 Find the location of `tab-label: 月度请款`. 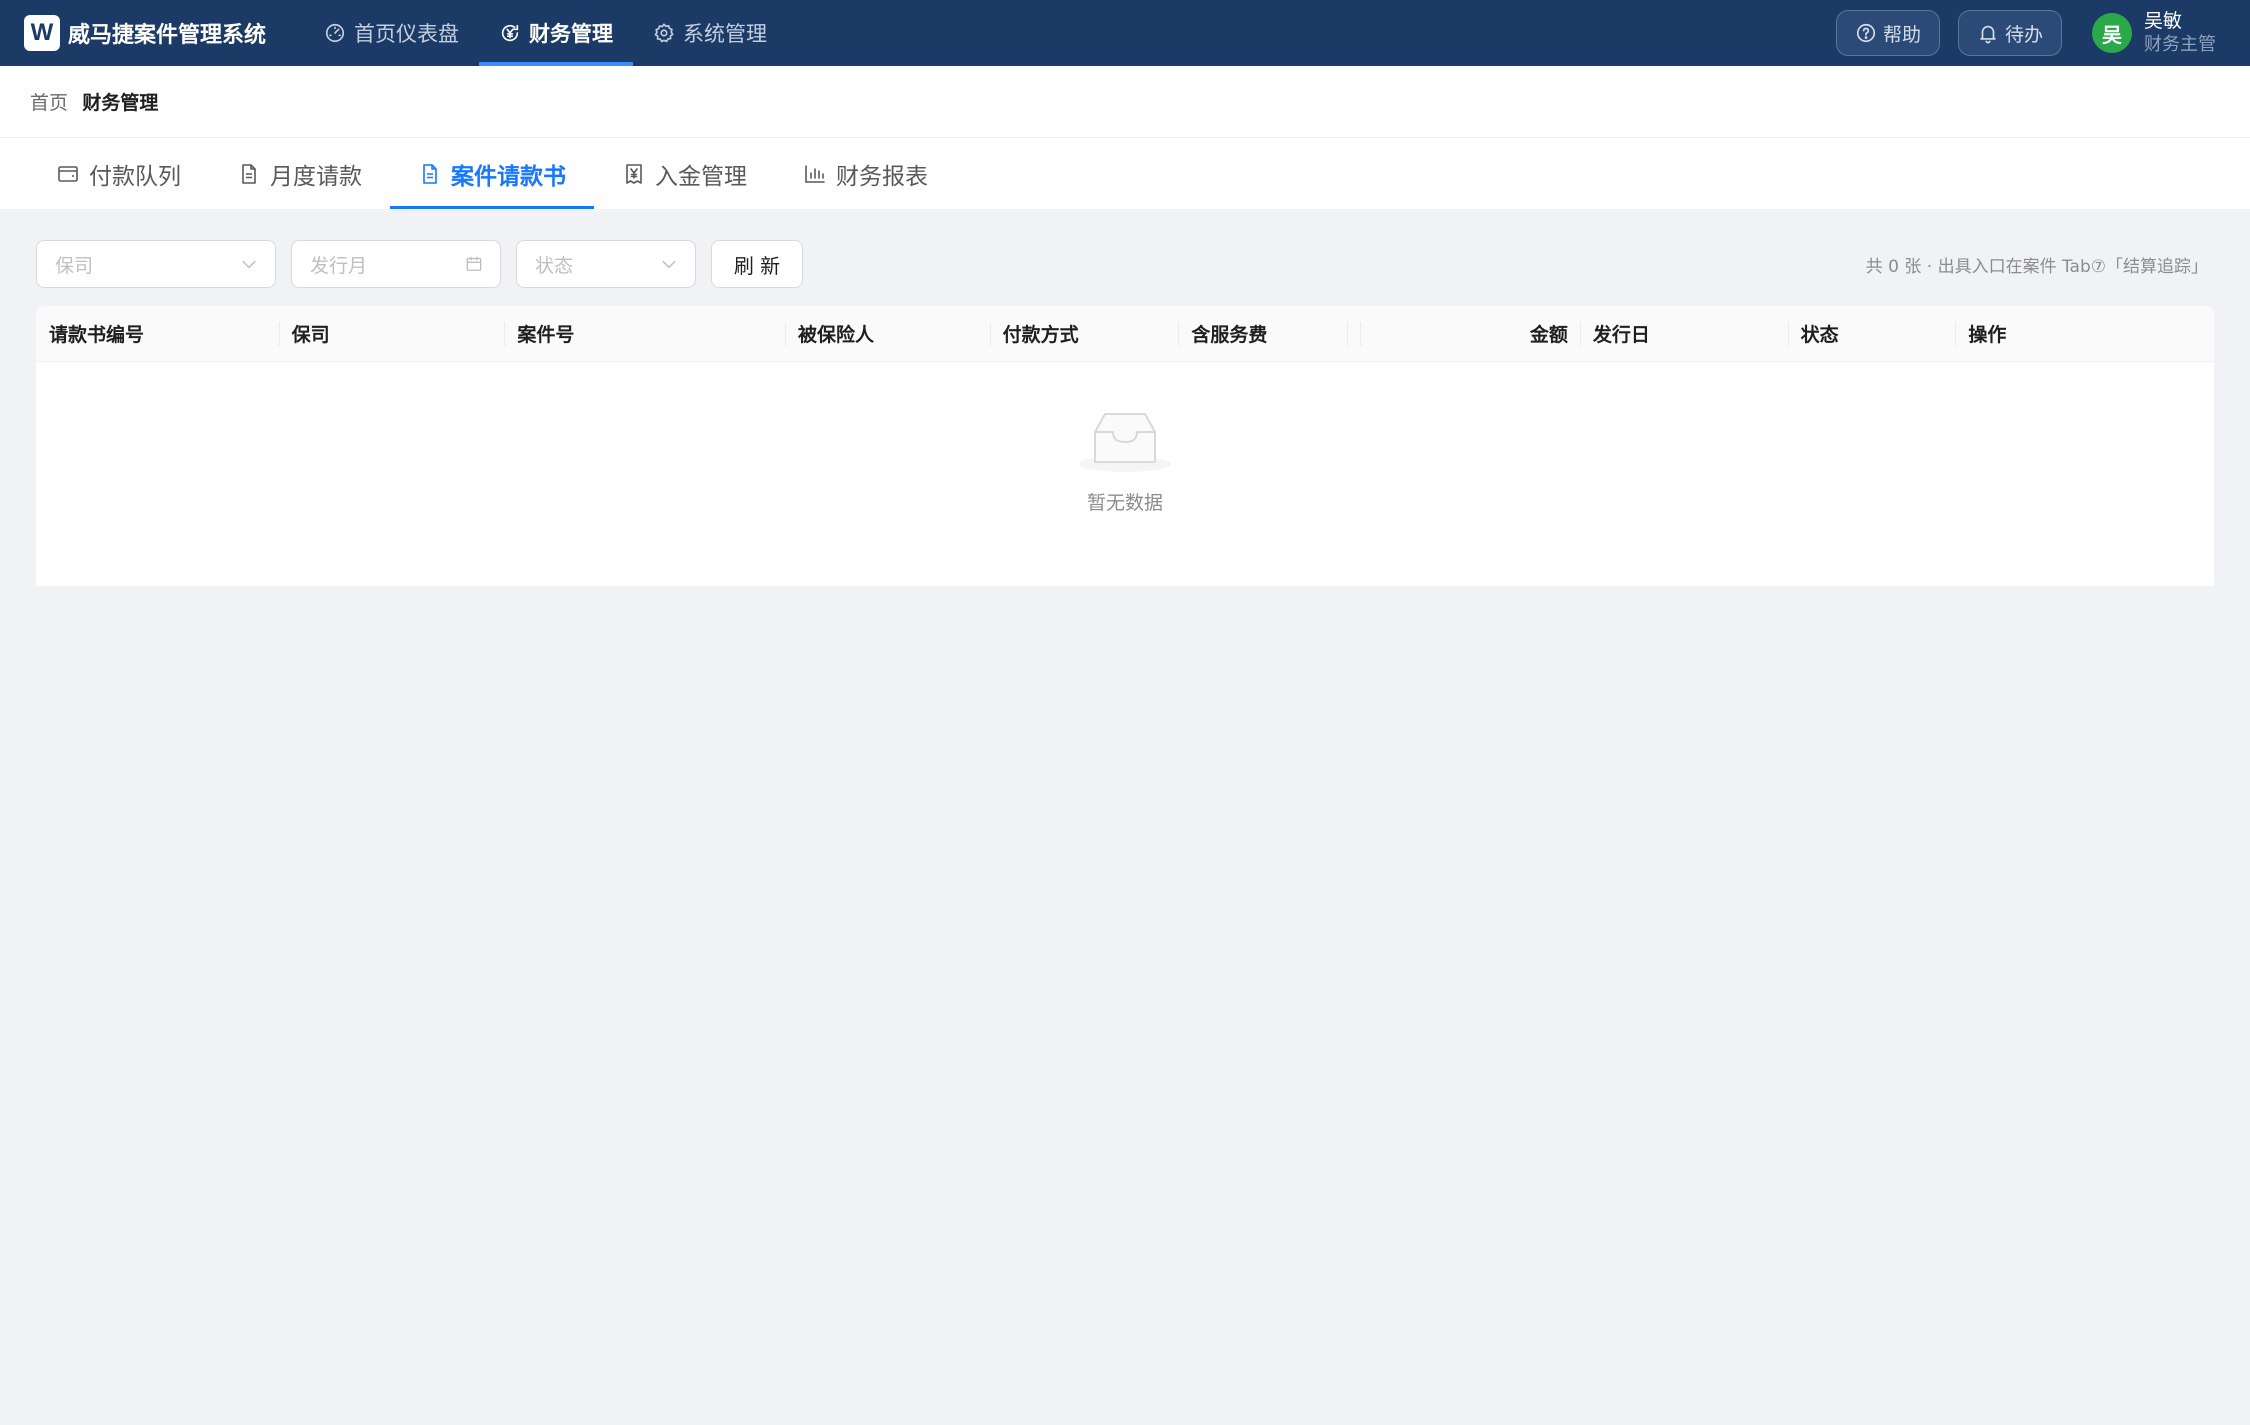

tab-label: 月度请款 is located at coordinates (316, 176).